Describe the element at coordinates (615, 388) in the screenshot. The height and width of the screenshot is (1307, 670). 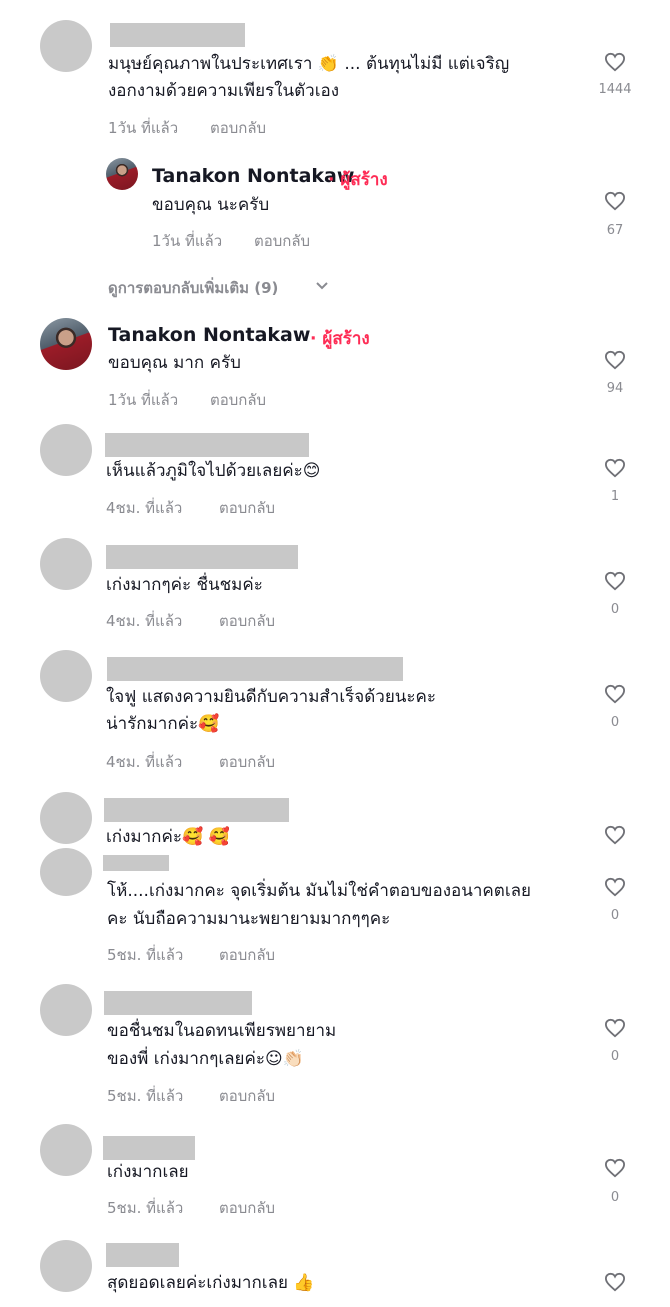
I see `like-count: 94` at that location.